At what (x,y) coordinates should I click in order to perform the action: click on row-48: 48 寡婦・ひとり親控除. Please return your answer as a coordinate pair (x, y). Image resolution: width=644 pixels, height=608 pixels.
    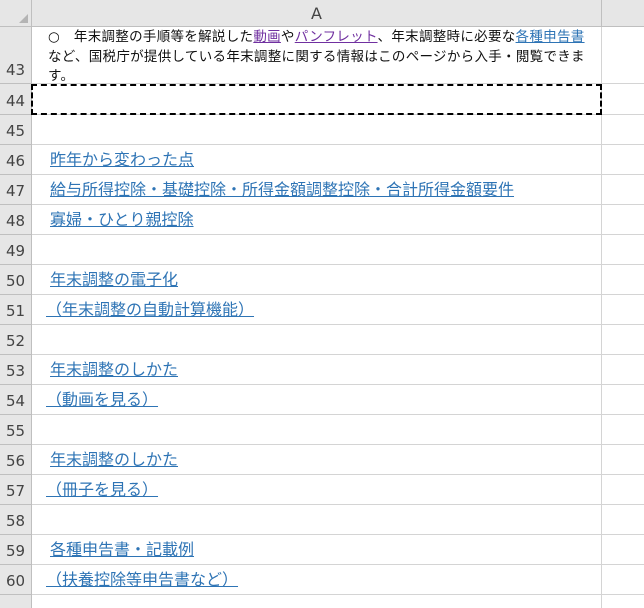
    Looking at the image, I should click on (322, 220).